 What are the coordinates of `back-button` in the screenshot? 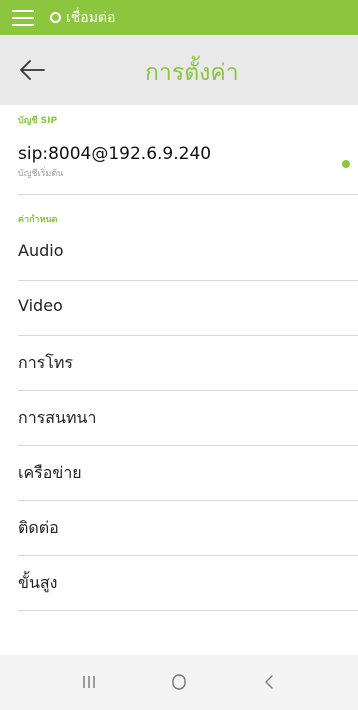 It's located at (32, 70).